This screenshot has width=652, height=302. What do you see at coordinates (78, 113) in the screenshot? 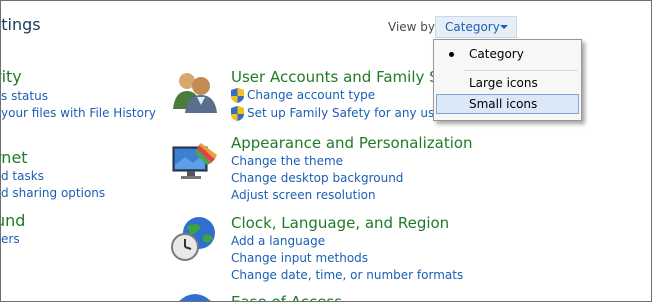
I see `left-link: your files with File History` at bounding box center [78, 113].